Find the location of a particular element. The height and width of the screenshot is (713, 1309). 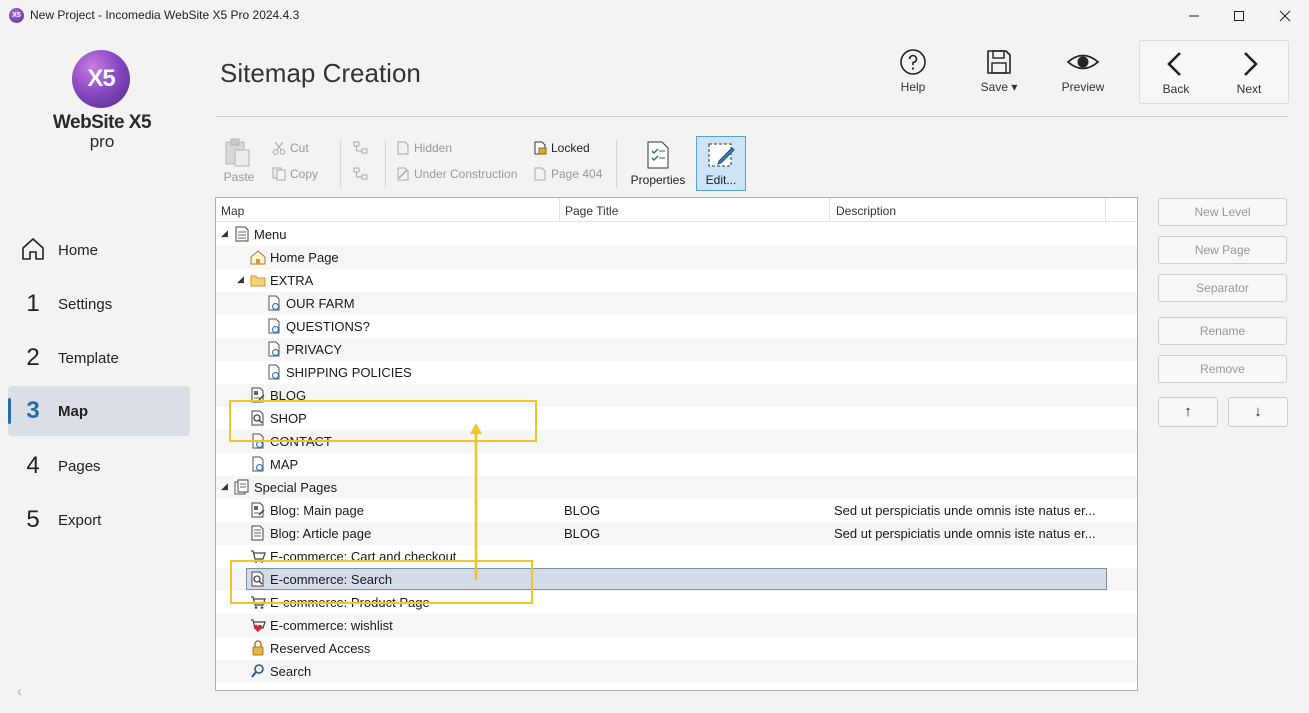

copy-label: Copy is located at coordinates (304, 174).